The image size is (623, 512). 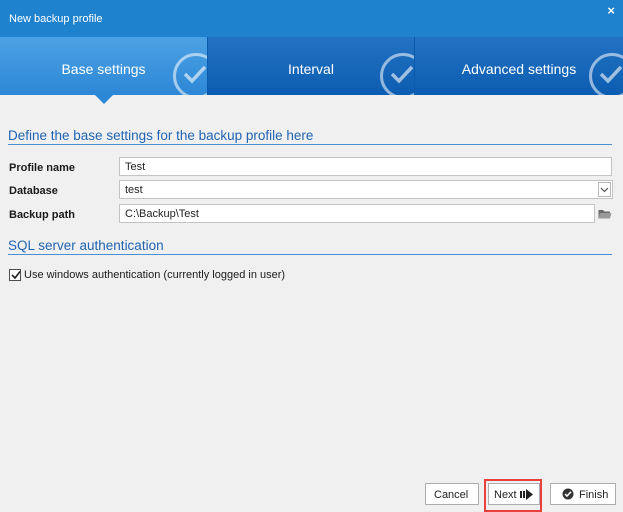 What do you see at coordinates (366, 189) in the screenshot?
I see `database-select: test` at bounding box center [366, 189].